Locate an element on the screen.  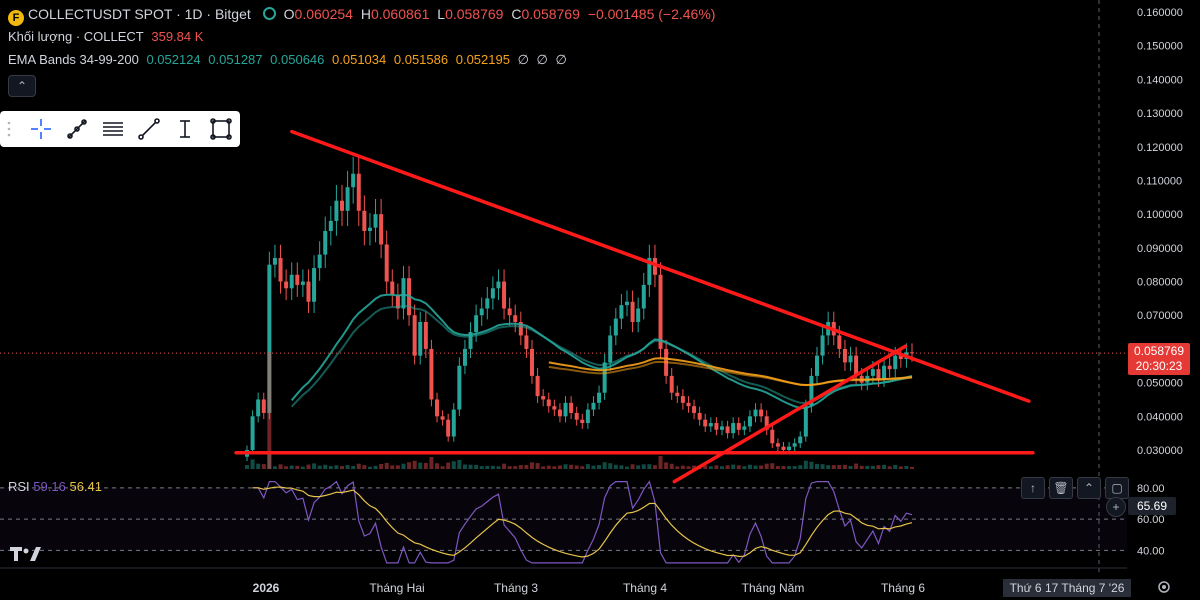
price-tick-label: 0.090000 is located at coordinates (1160, 249).